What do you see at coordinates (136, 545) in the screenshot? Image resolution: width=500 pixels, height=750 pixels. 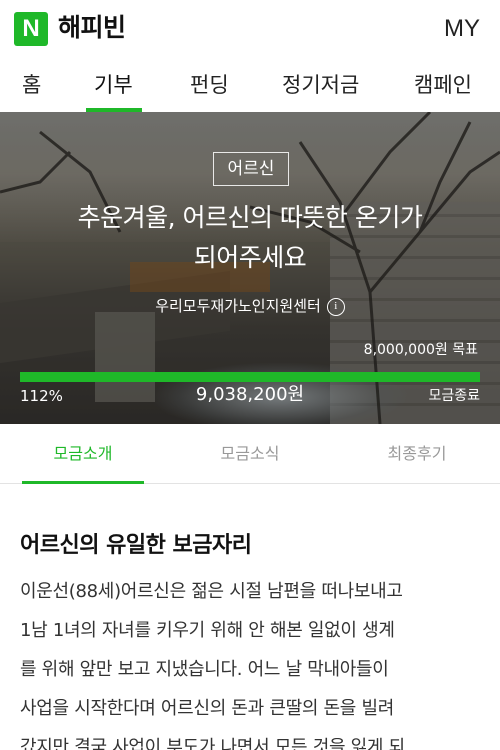 I see `story-heading: 어르신의 유일한 보금자리` at bounding box center [136, 545].